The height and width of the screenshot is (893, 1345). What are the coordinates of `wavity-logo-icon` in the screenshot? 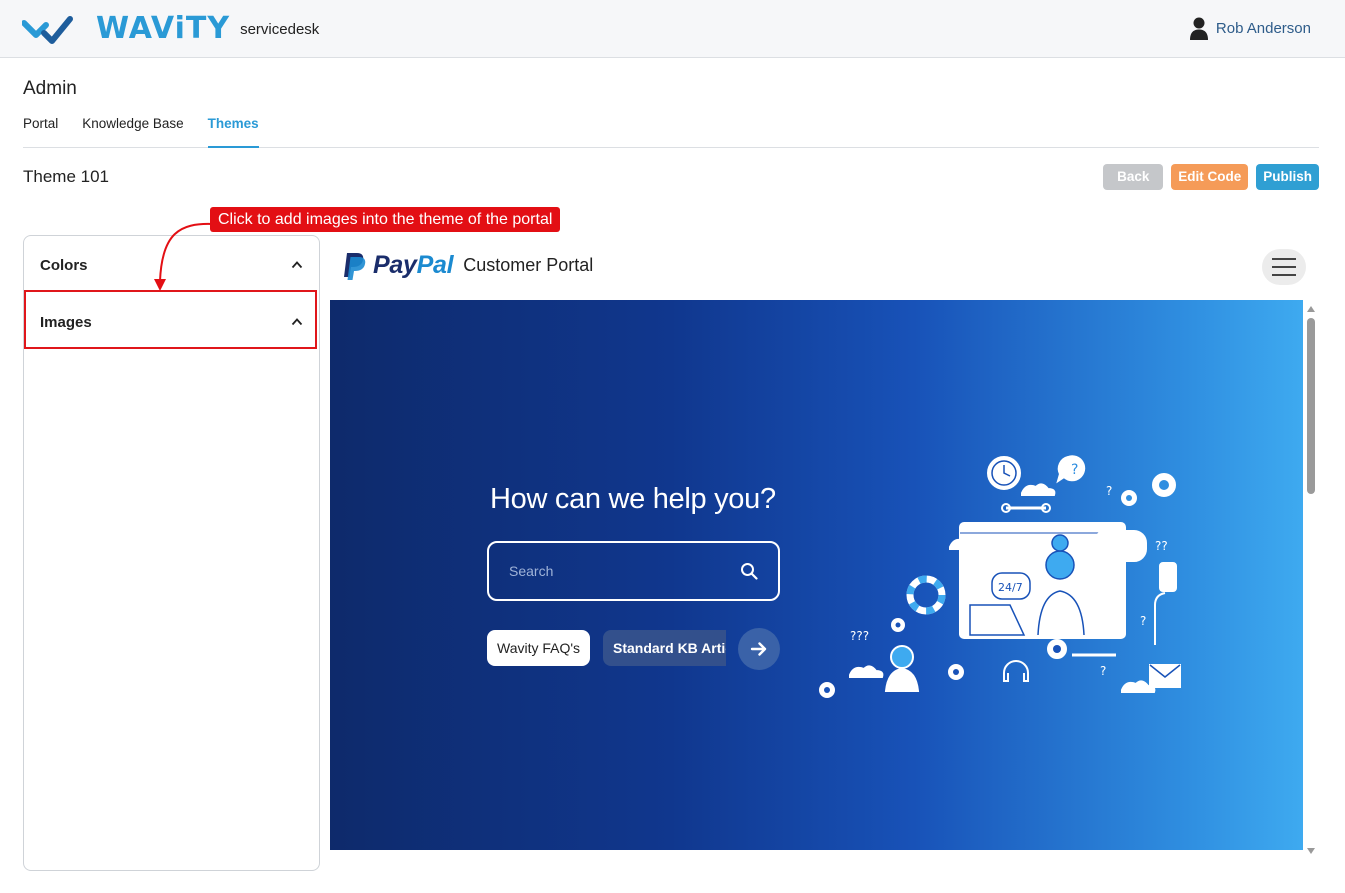 It's located at (47, 30).